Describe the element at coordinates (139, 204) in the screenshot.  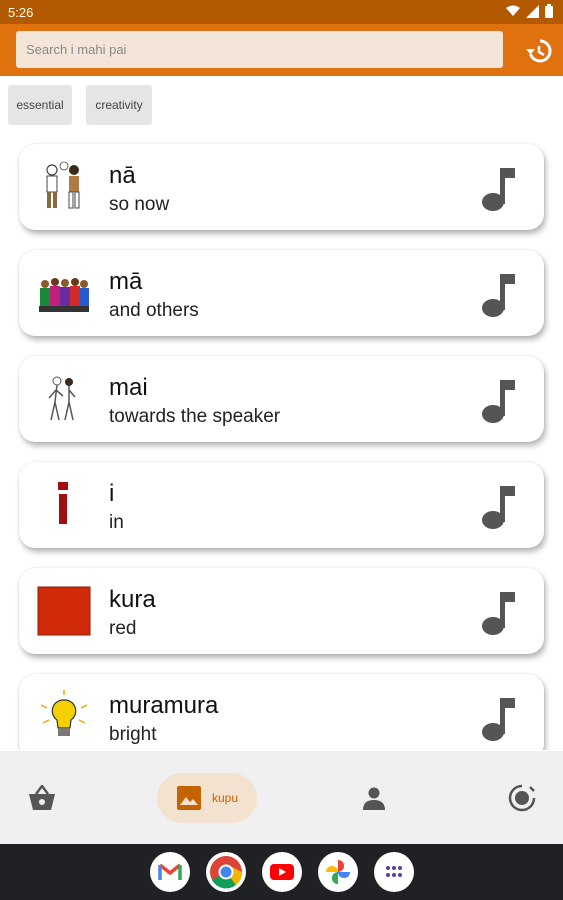
I see `translation-text: so now` at that location.